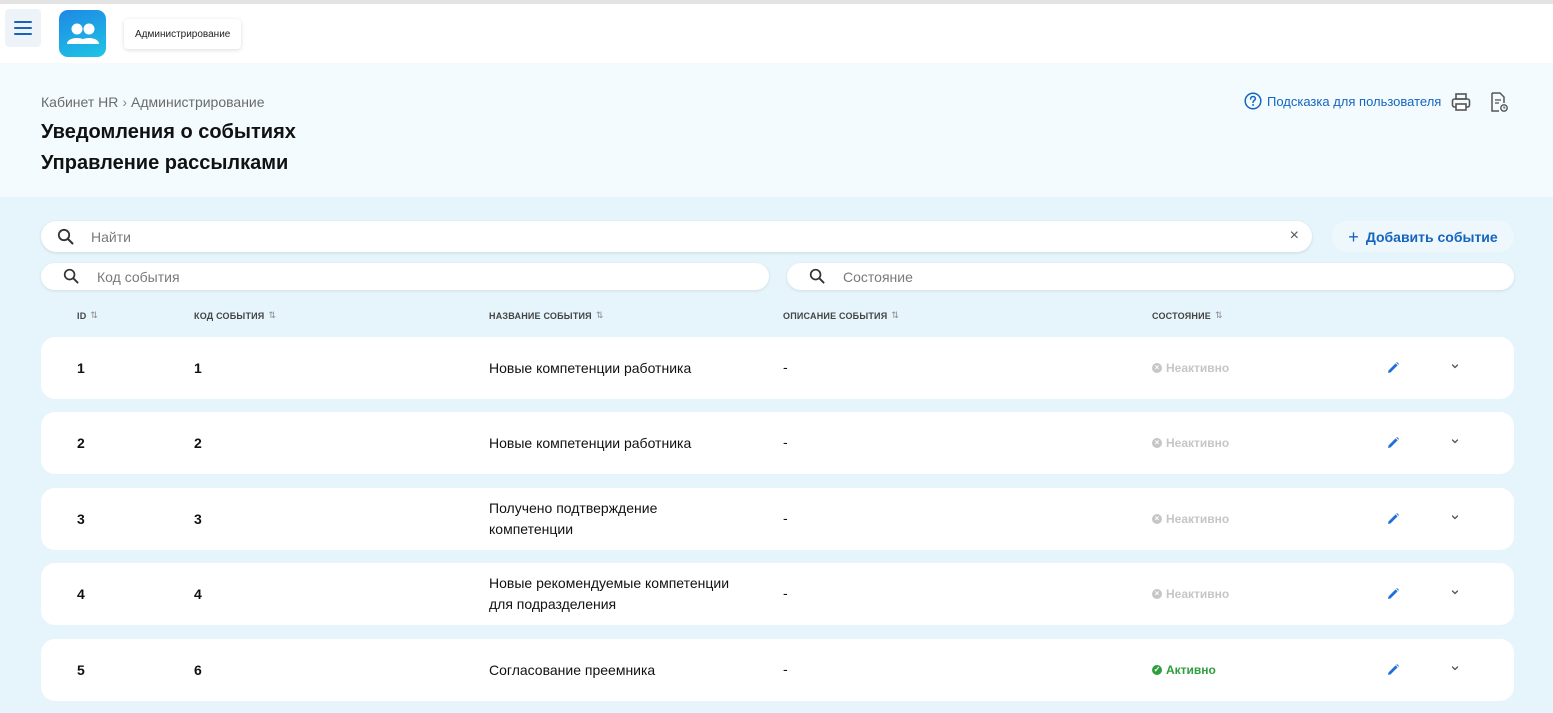 The height and width of the screenshot is (713, 1553). I want to click on question-circle-icon, so click(1253, 101).